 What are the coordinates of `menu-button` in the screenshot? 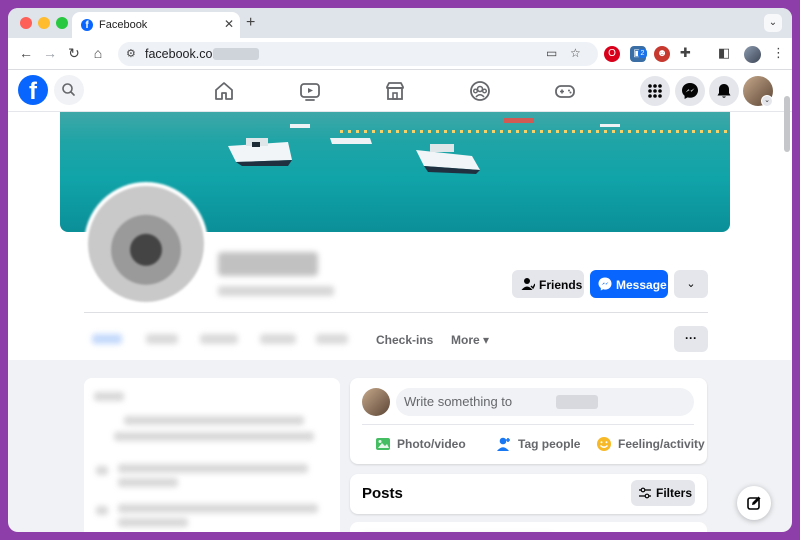 It's located at (655, 91).